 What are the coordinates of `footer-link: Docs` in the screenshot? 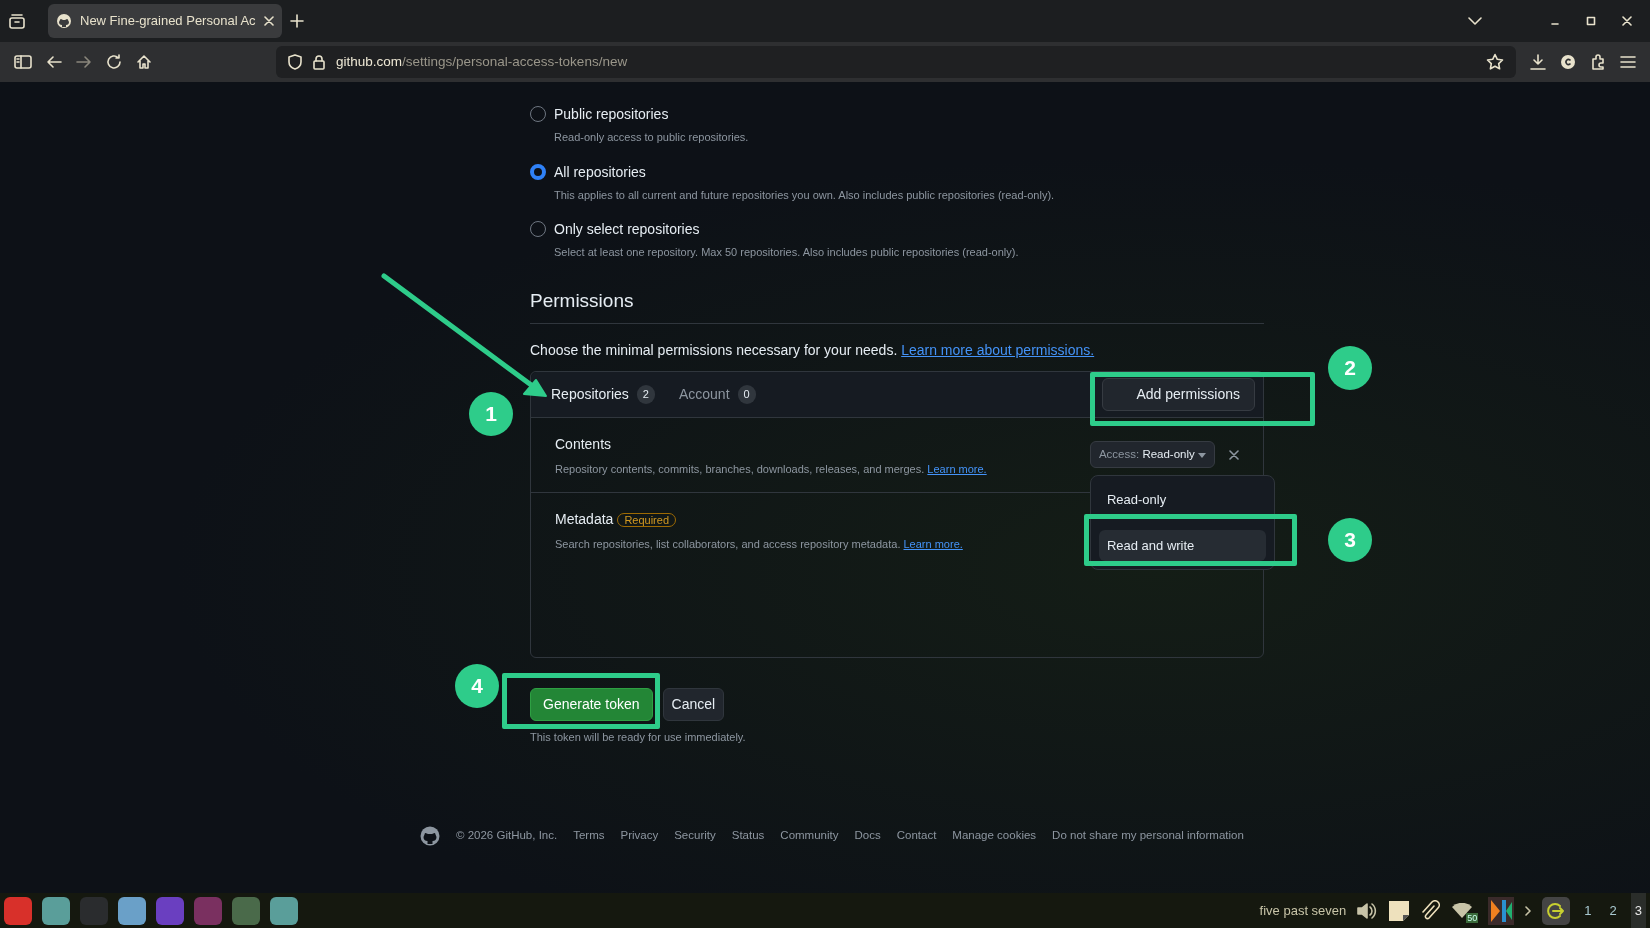 It's located at (867, 835).